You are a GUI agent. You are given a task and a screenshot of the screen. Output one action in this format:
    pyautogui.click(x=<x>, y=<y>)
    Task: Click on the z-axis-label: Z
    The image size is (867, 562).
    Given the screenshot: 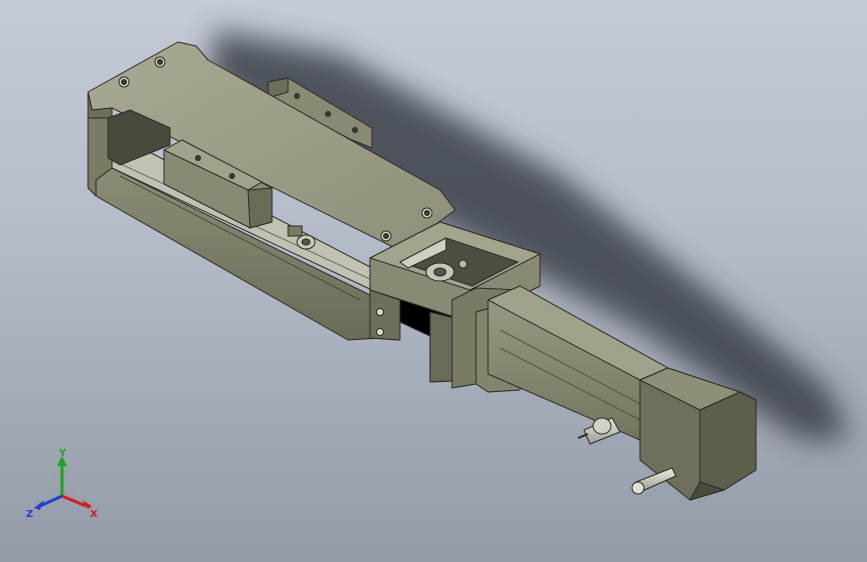 What is the action you would take?
    pyautogui.click(x=29, y=514)
    